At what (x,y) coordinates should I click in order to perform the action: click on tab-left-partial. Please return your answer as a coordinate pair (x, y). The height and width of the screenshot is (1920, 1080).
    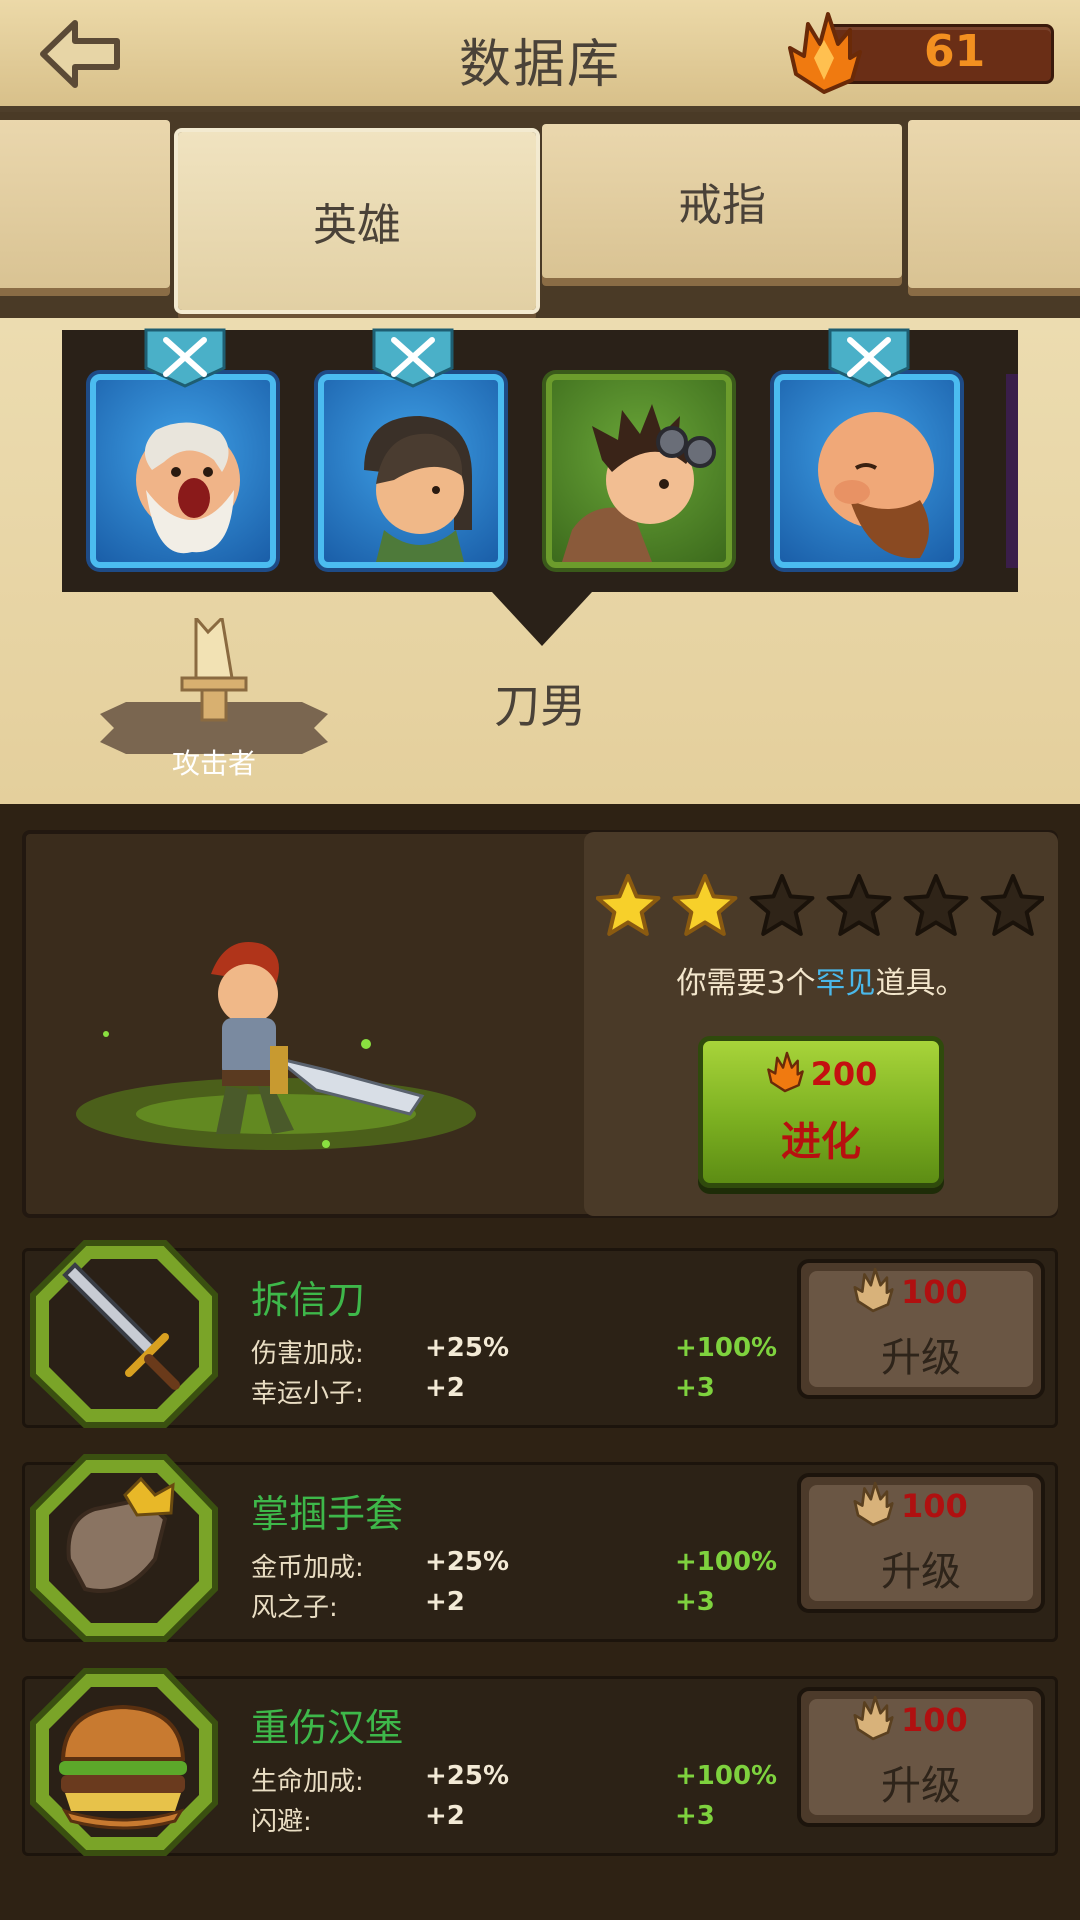
    Looking at the image, I should click on (85, 204).